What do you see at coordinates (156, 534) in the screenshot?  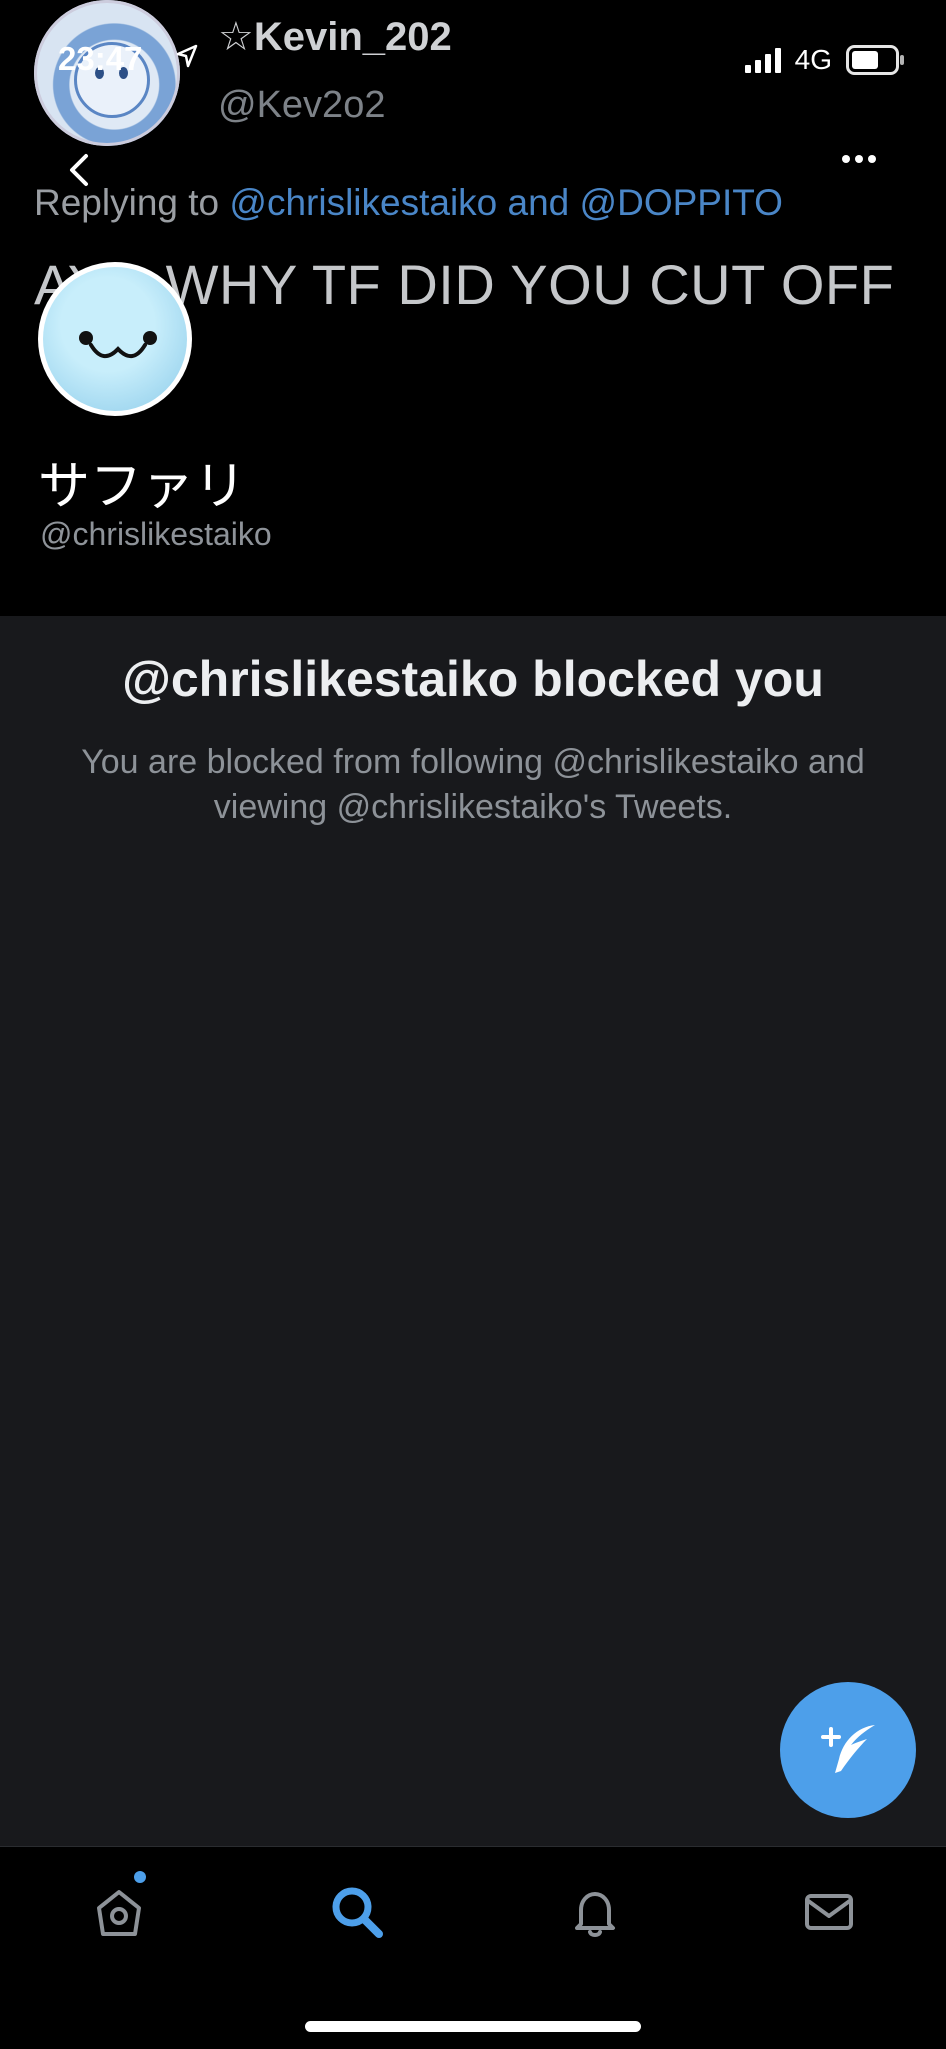 I see `profile-handle: @chrislikestaiko` at bounding box center [156, 534].